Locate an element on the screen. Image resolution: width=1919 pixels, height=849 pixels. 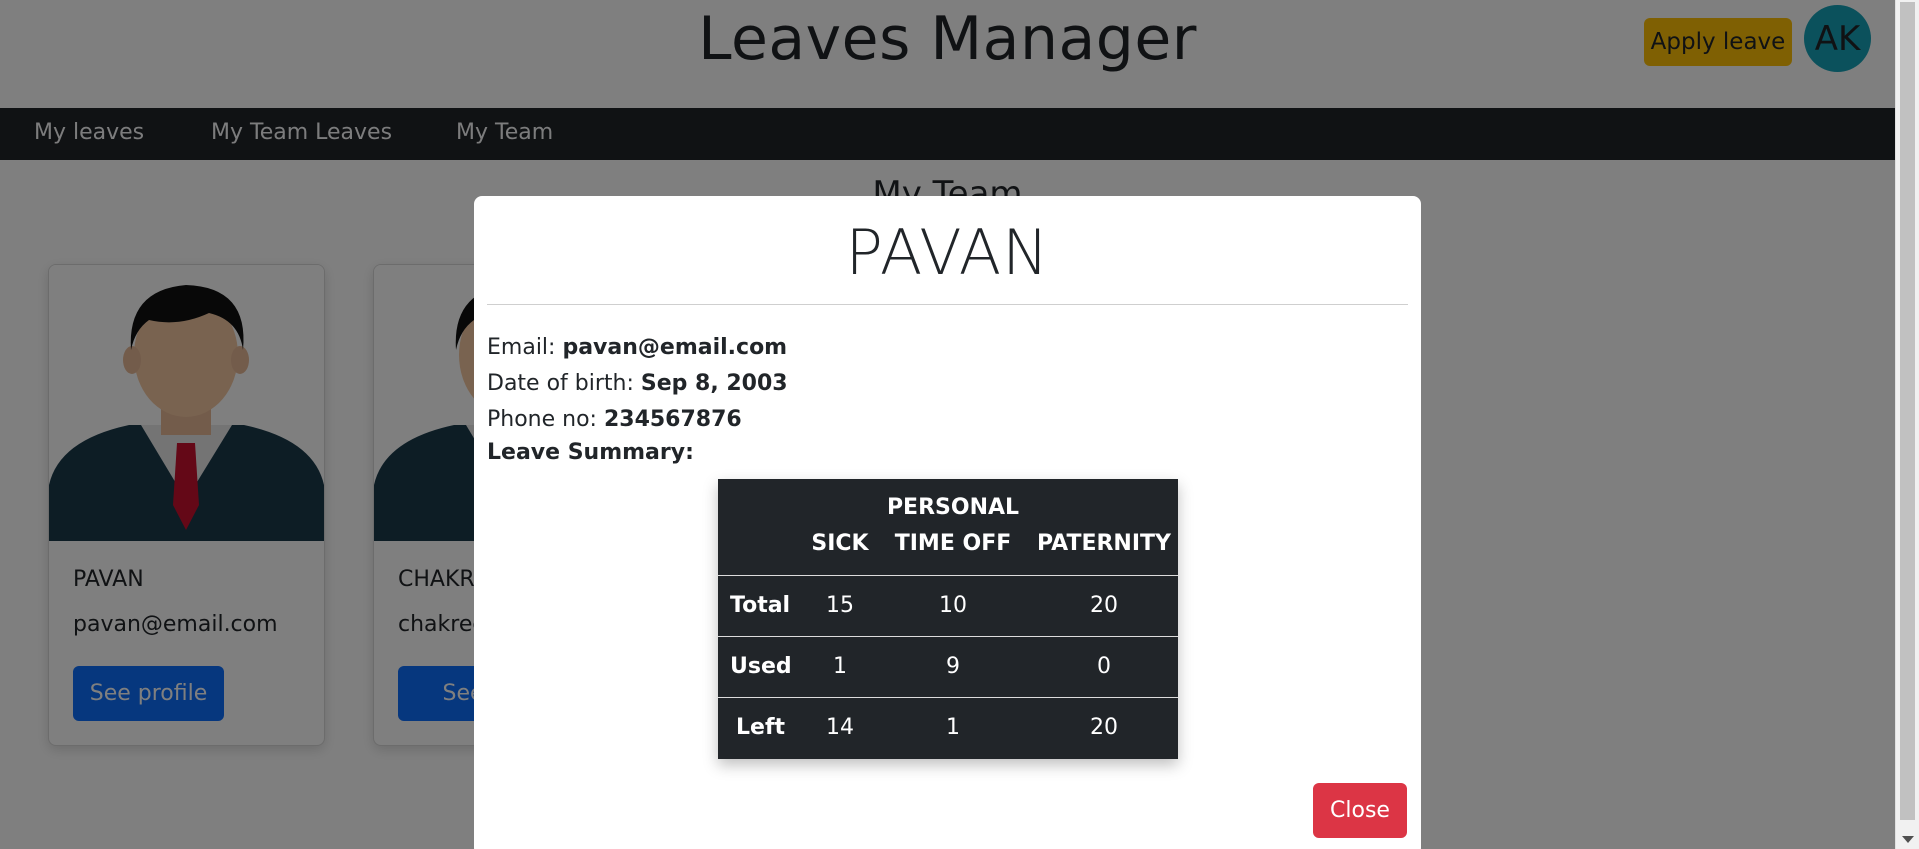
row-label-total: Total is located at coordinates (760, 605).